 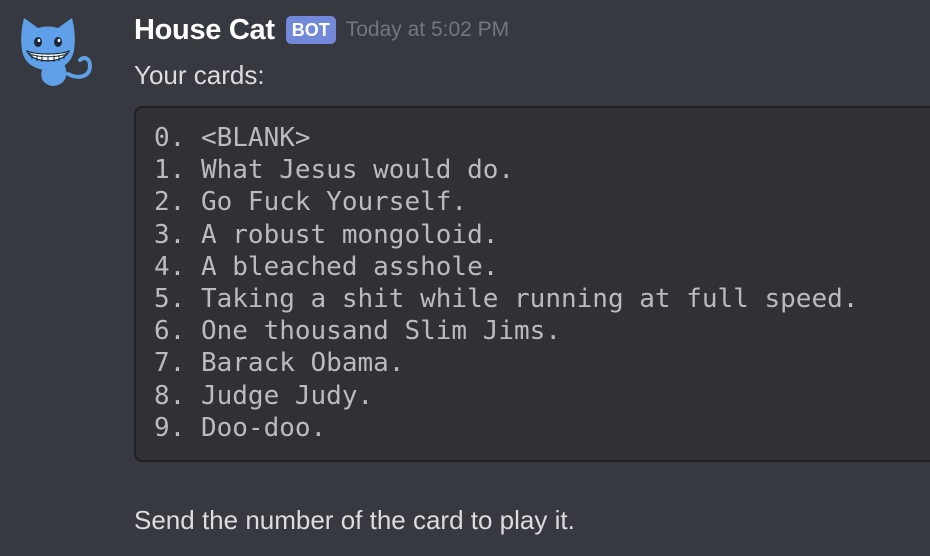 What do you see at coordinates (427, 30) in the screenshot?
I see `message-timestamp: Today at 5:02 PM` at bounding box center [427, 30].